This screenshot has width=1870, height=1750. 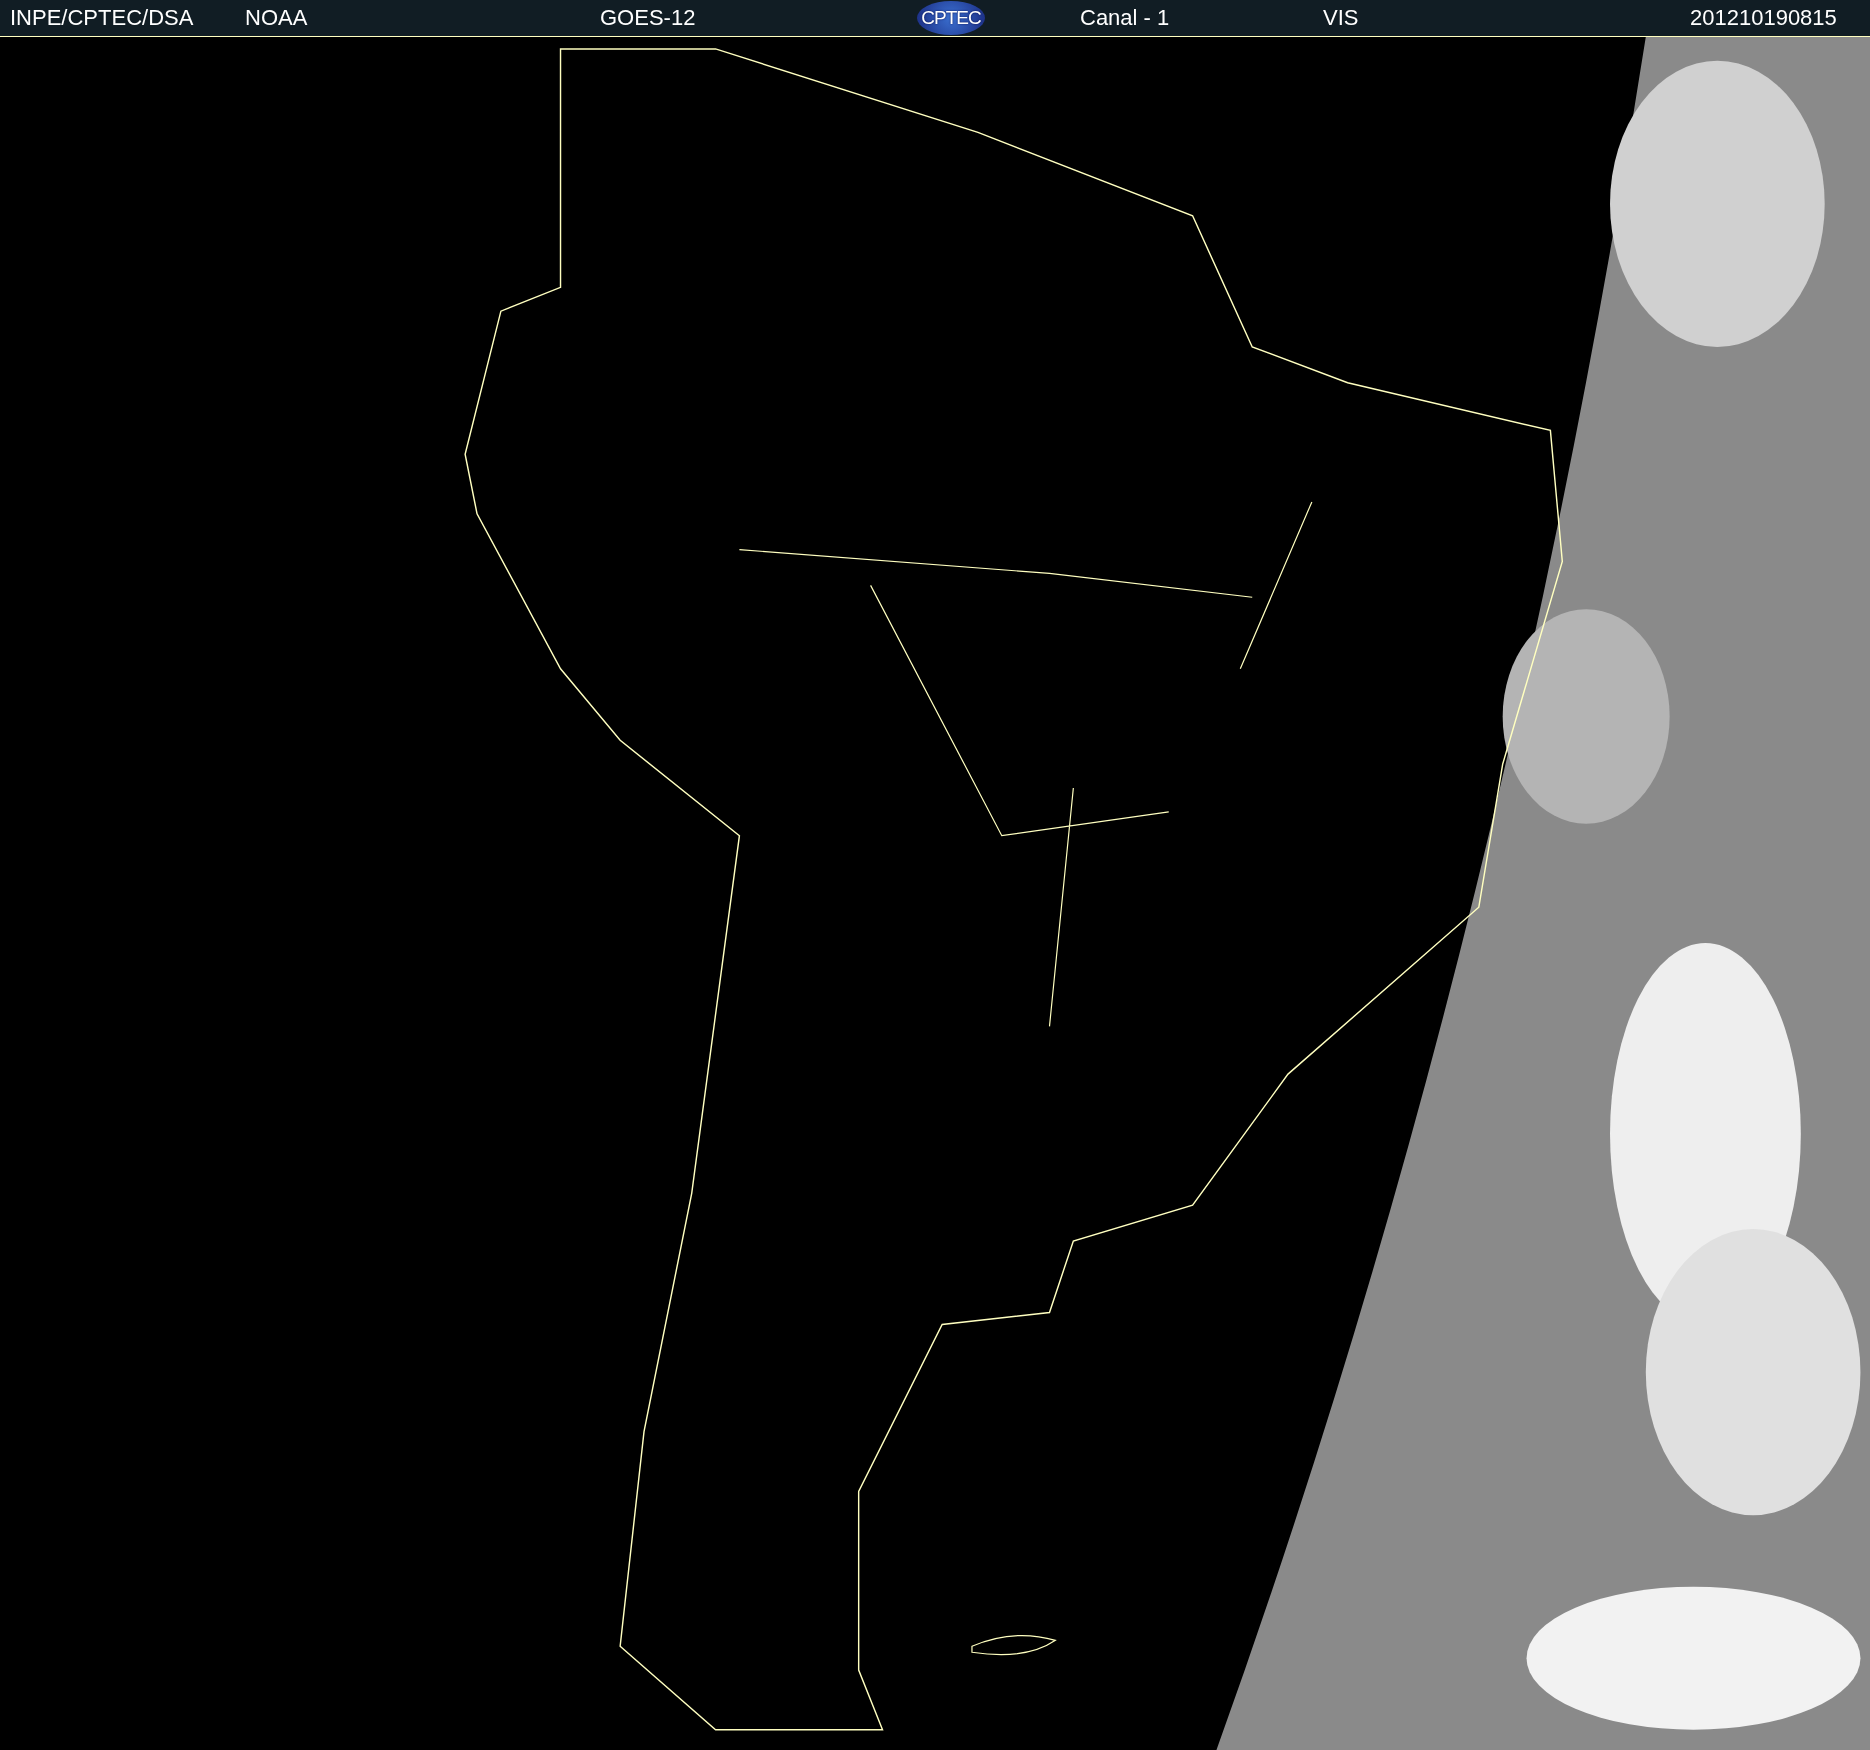 What do you see at coordinates (951, 18) in the screenshot?
I see `logo: CPTEC` at bounding box center [951, 18].